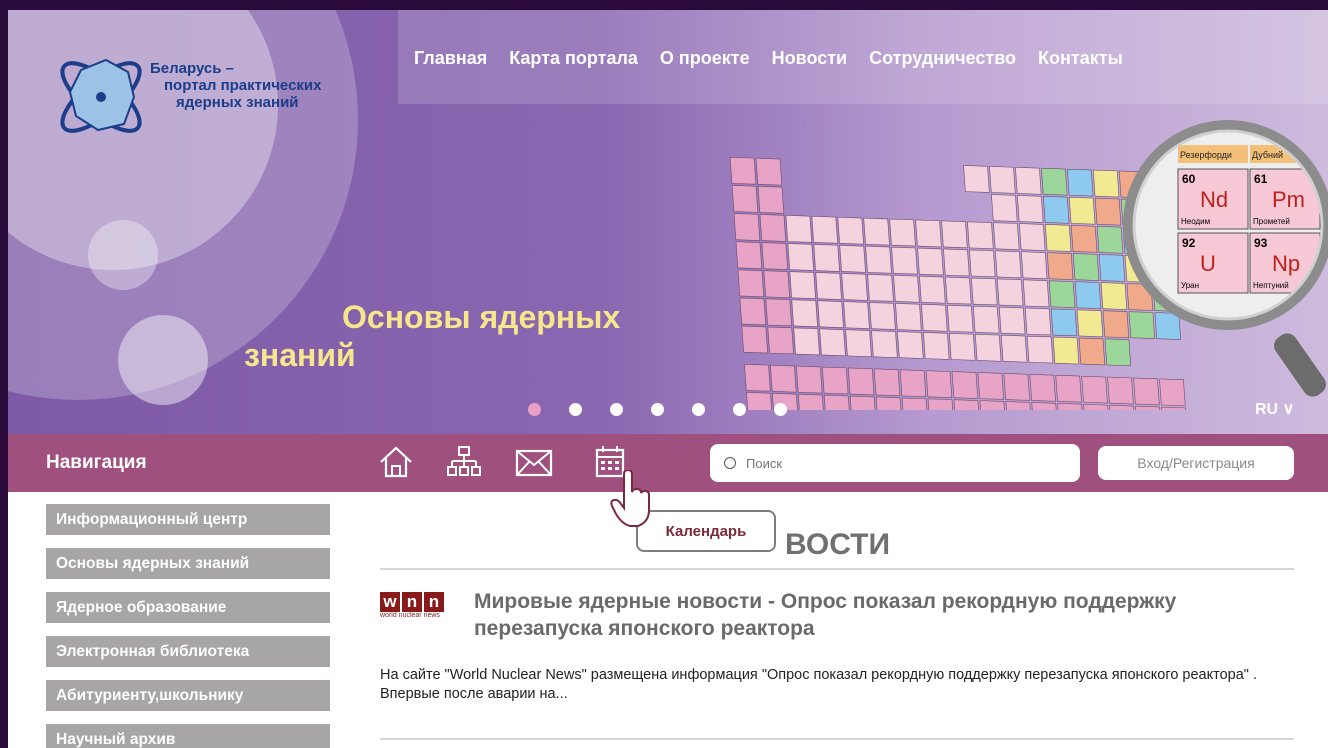 The width and height of the screenshot is (1328, 748). I want to click on wnn-logo: wnn world nuclear news, so click(421, 614).